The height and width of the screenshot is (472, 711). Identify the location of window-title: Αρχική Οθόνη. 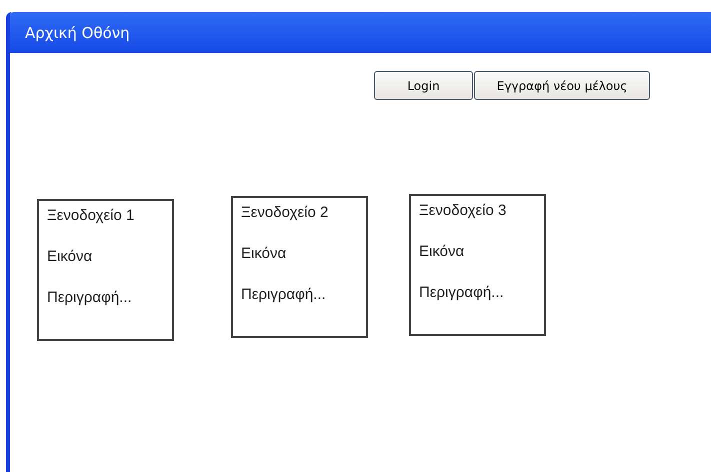
(77, 33).